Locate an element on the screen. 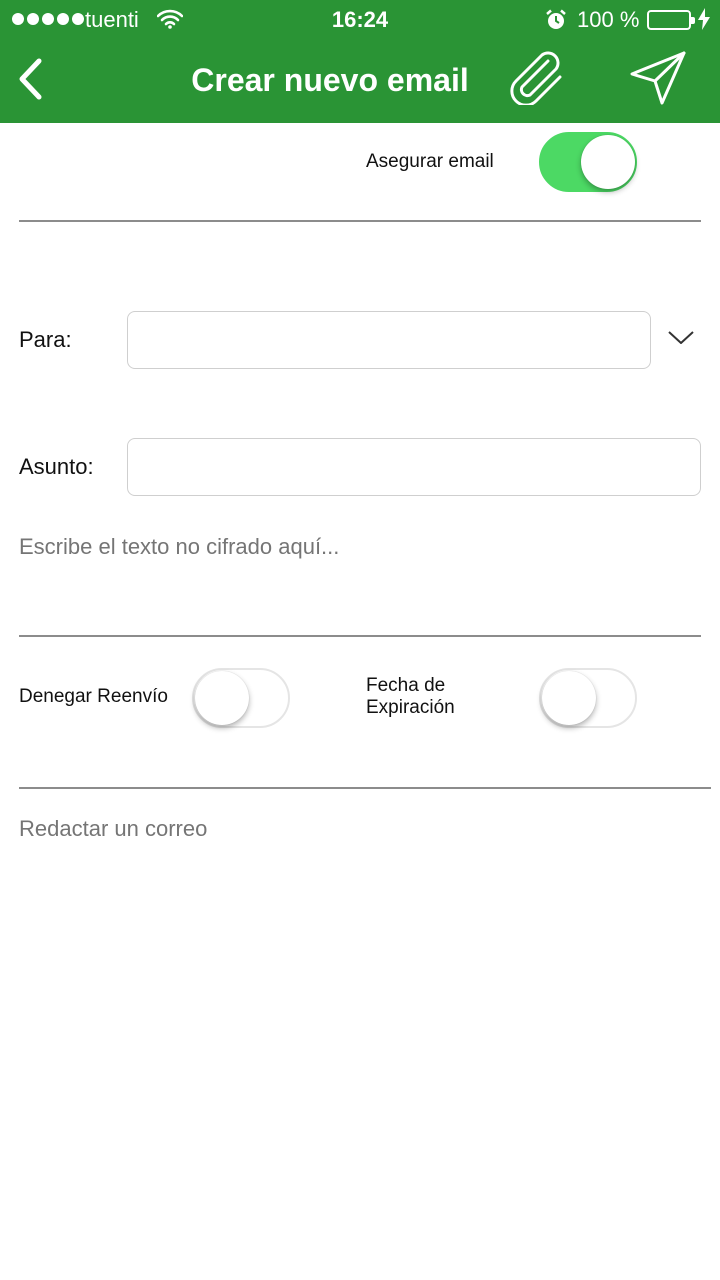  navigation-bar: Crear nuevo email is located at coordinates (360, 81).